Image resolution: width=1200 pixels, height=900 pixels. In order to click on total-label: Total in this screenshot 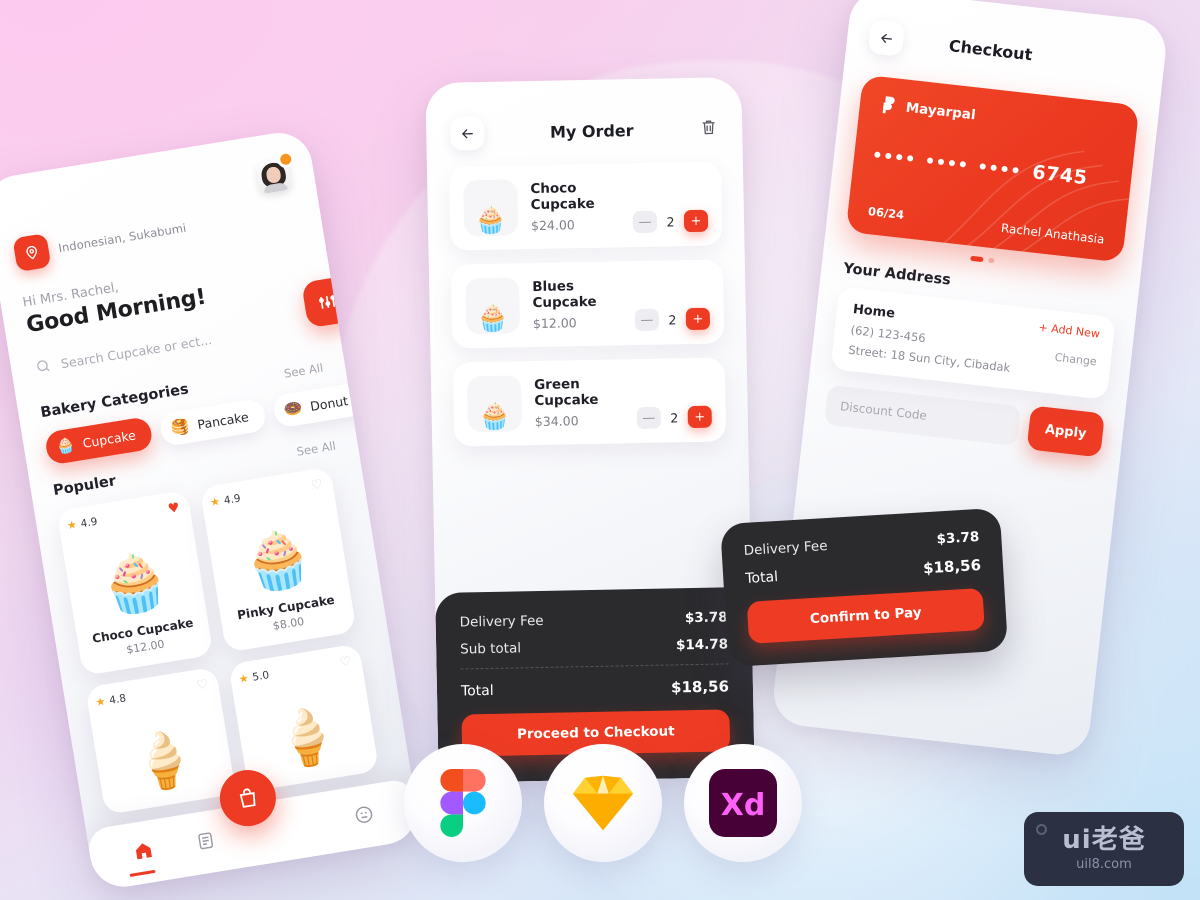, I will do `click(477, 691)`.